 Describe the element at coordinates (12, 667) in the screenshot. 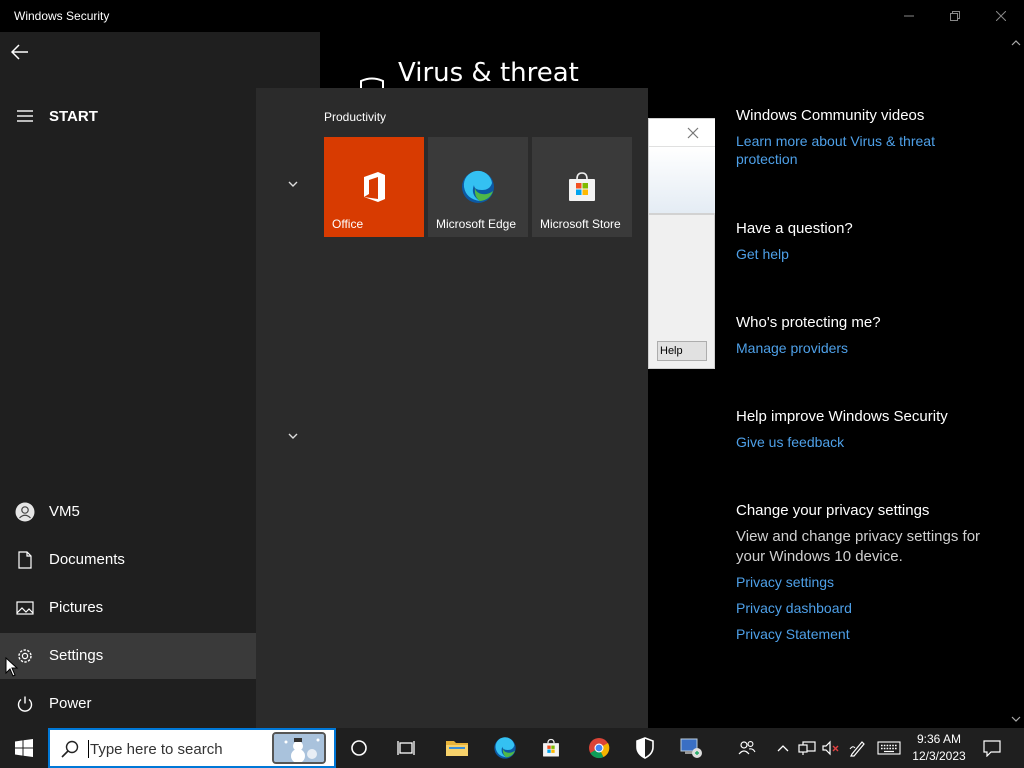

I see `mouse-cursor-icon` at that location.